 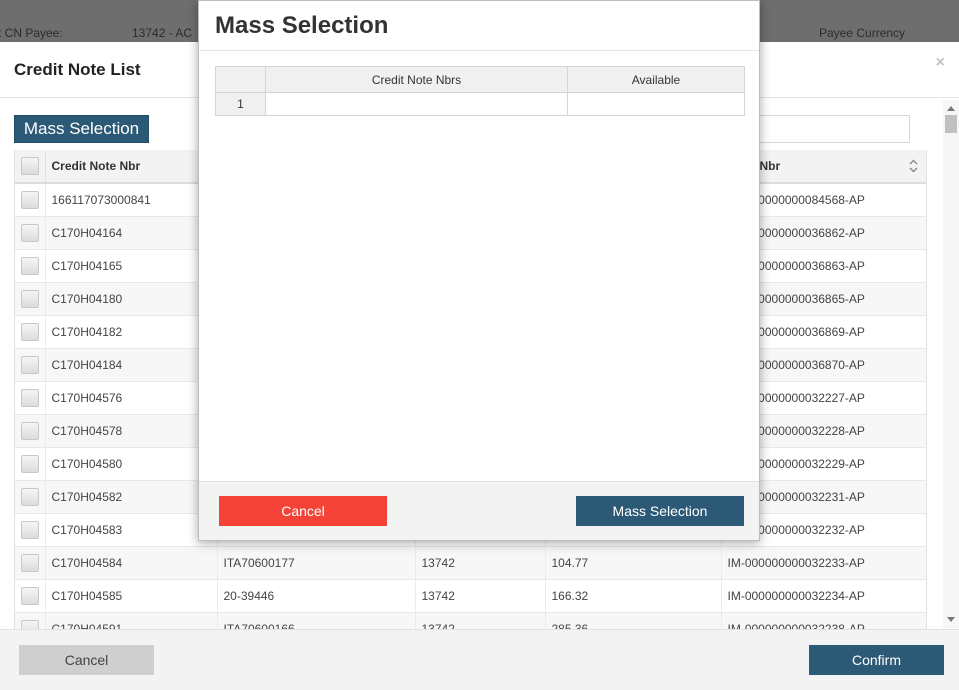 I want to click on mass-selection-title: Mass Selection, so click(x=302, y=25).